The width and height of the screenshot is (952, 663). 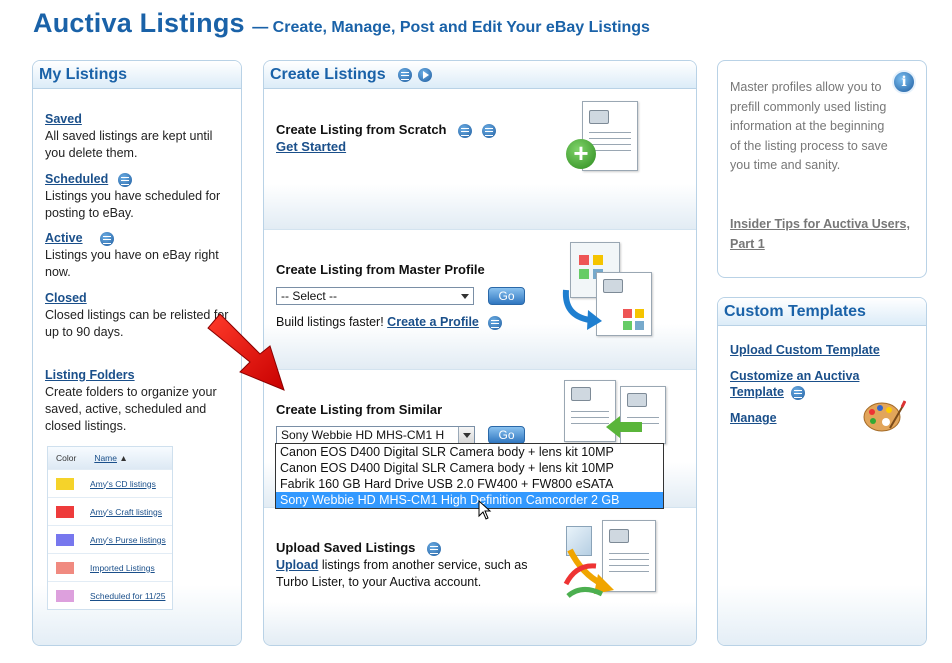 I want to click on create-listings-heading: Create Listings, so click(x=328, y=74).